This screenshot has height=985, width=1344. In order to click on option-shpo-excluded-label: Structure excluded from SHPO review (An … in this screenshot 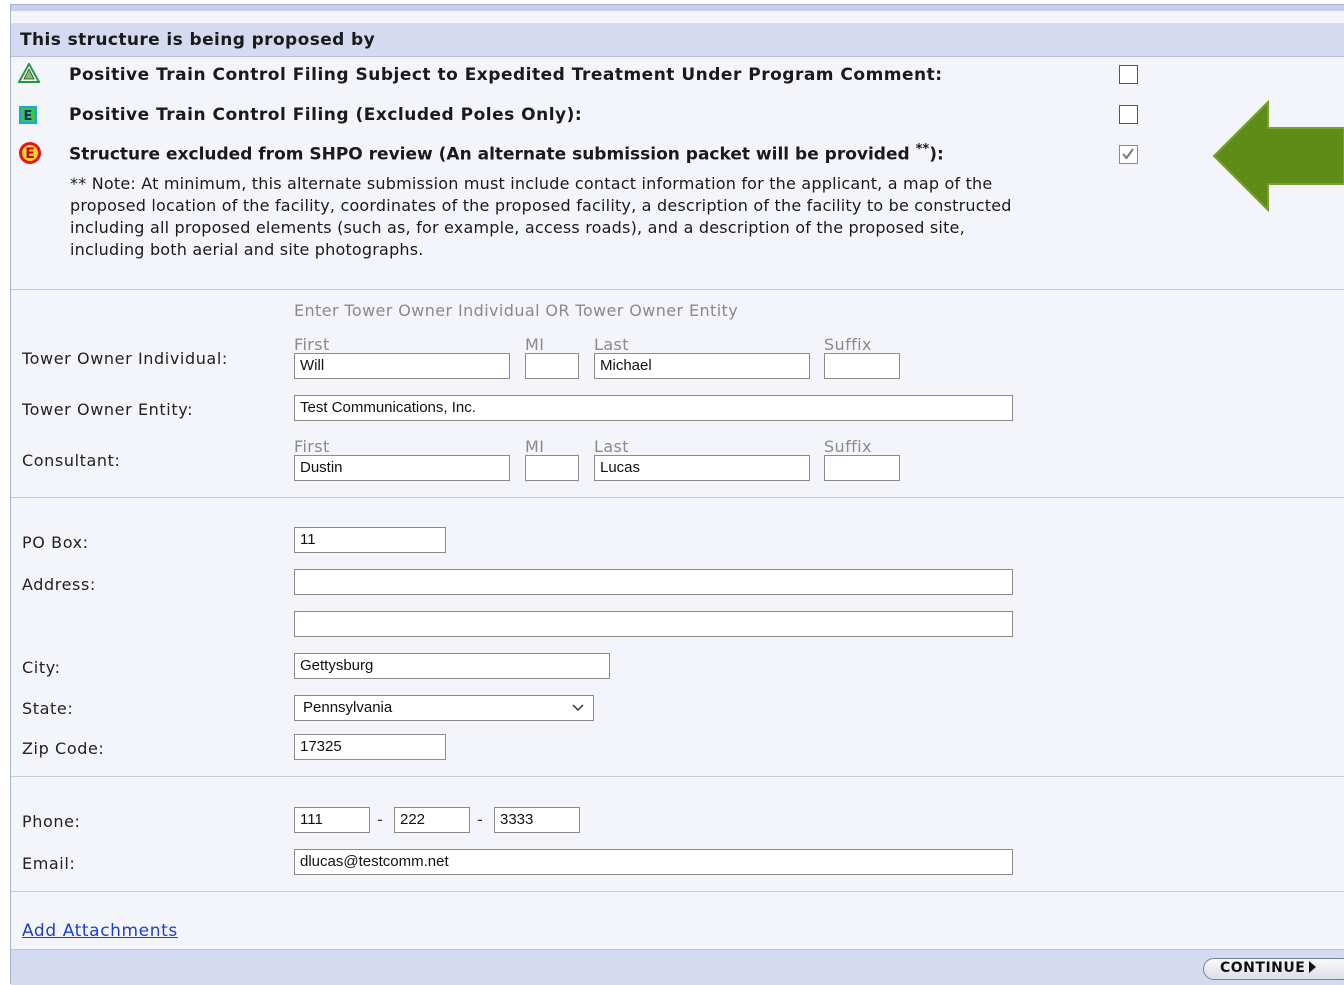, I will do `click(506, 153)`.